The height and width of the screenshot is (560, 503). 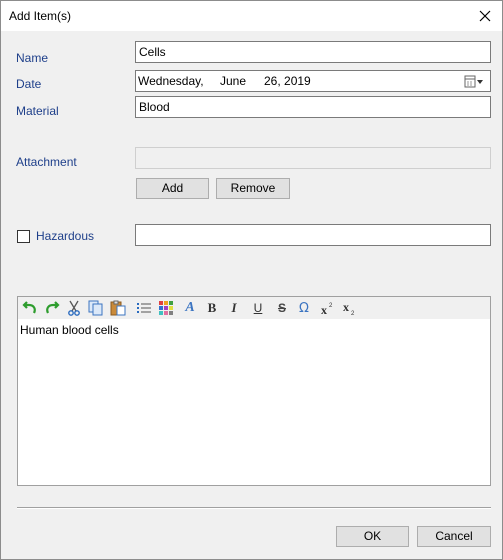 What do you see at coordinates (304, 308) in the screenshot?
I see `omega-icon: Ω` at bounding box center [304, 308].